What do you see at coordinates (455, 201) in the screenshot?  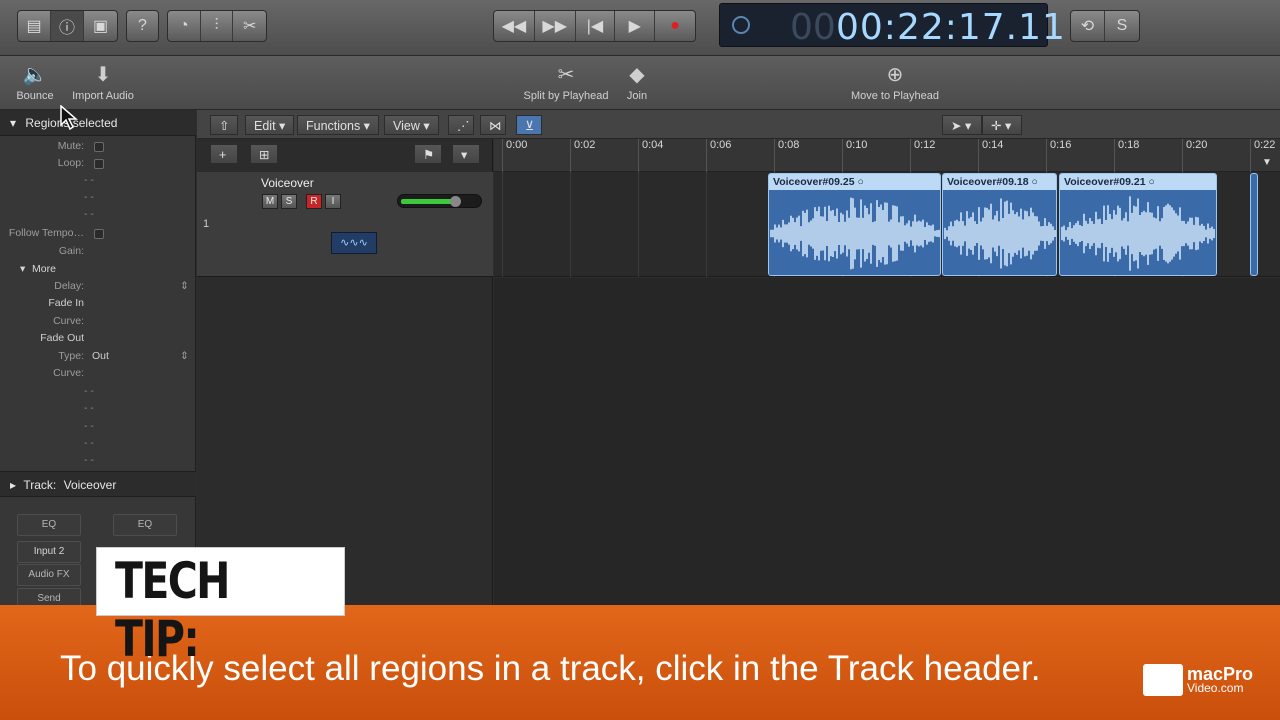 I see `volume-knob` at bounding box center [455, 201].